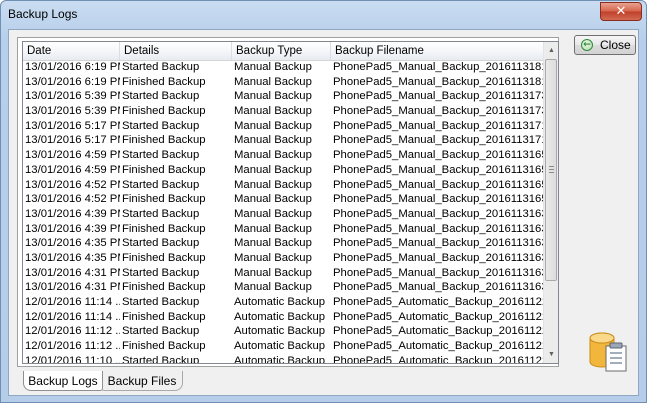 Image resolution: width=647 pixels, height=403 pixels. I want to click on column-header-backup-type: Backup Type, so click(281, 51).